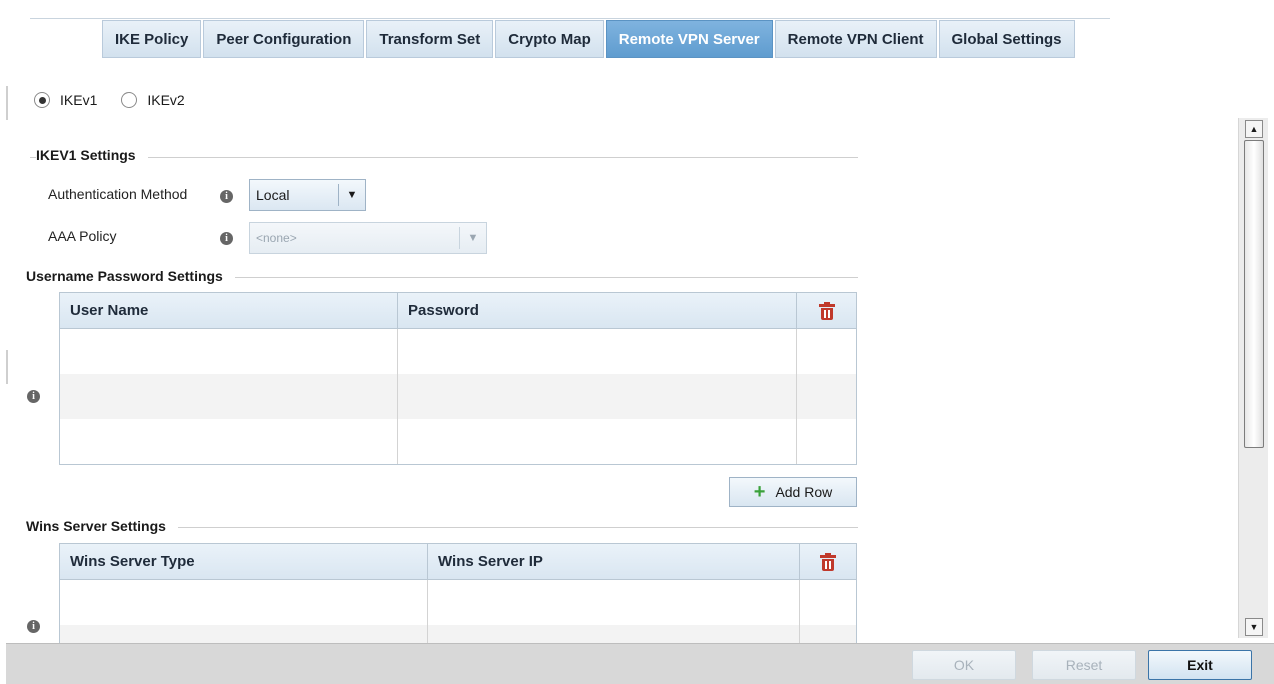  What do you see at coordinates (229, 310) in the screenshot?
I see `column-header-user-name: User Name` at bounding box center [229, 310].